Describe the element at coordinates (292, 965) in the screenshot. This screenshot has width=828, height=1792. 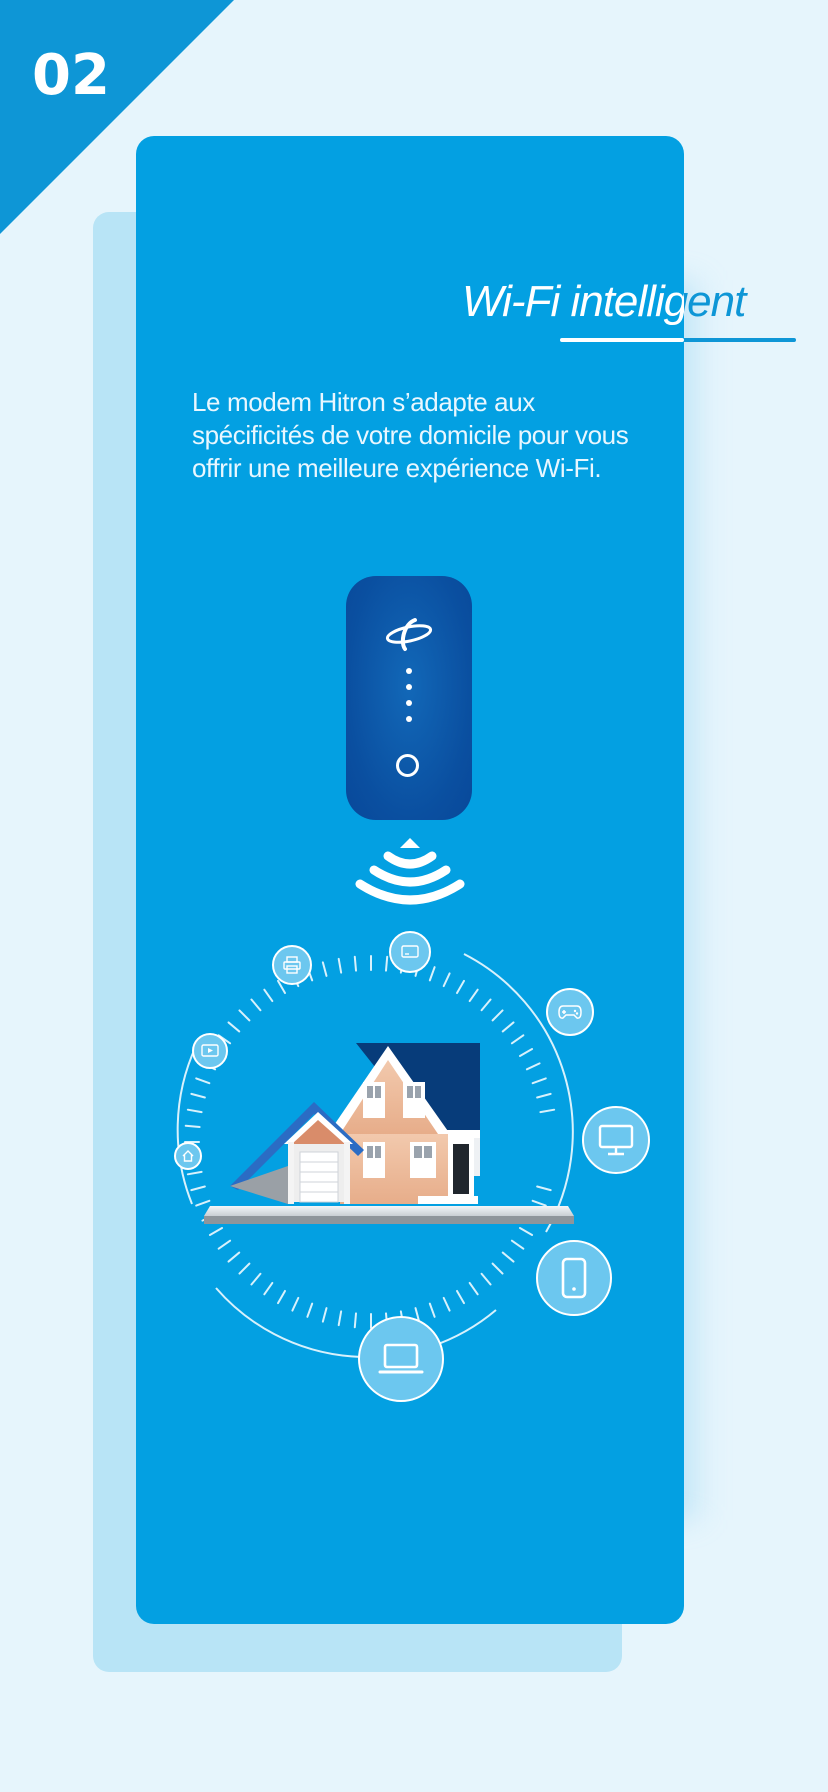
I see `printer-icon` at that location.